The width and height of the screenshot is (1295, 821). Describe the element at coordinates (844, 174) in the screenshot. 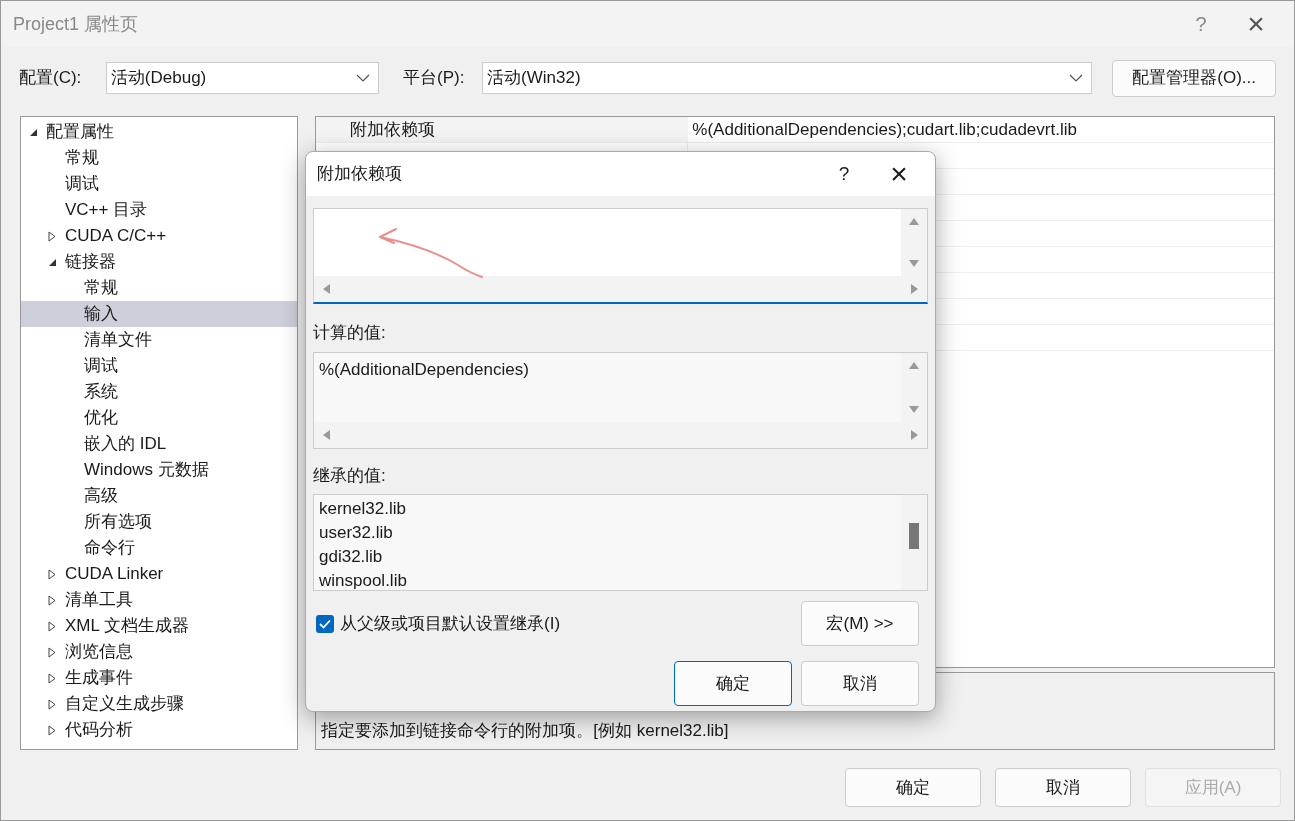

I see `help-button: ?` at that location.